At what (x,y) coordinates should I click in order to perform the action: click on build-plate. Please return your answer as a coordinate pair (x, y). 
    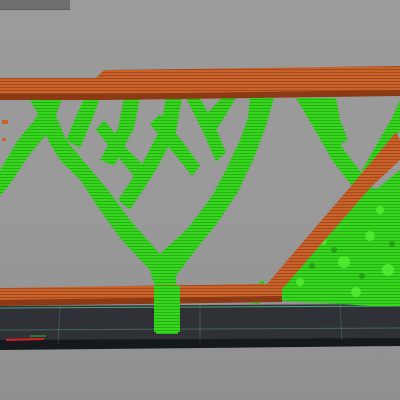
    Looking at the image, I should click on (200, 326).